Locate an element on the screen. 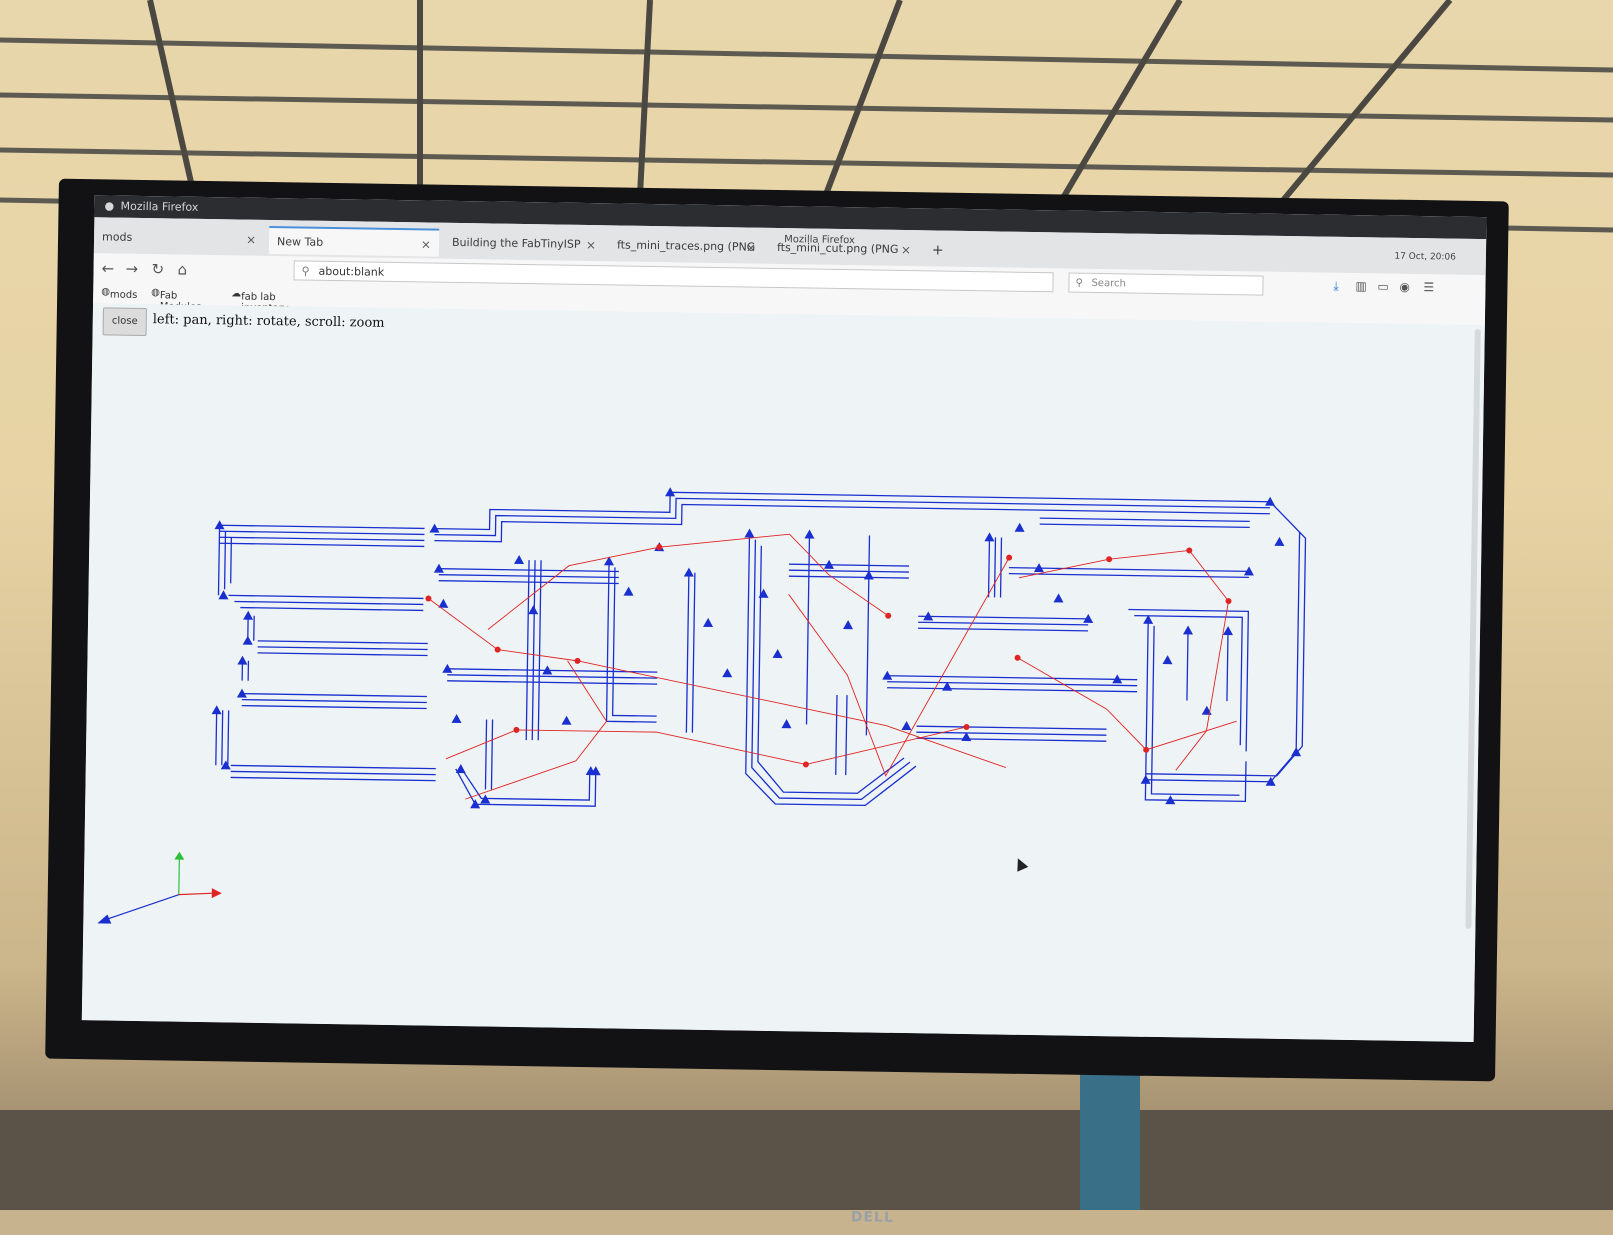 This screenshot has width=1613, height=1235. address-value: about:blank is located at coordinates (351, 271).